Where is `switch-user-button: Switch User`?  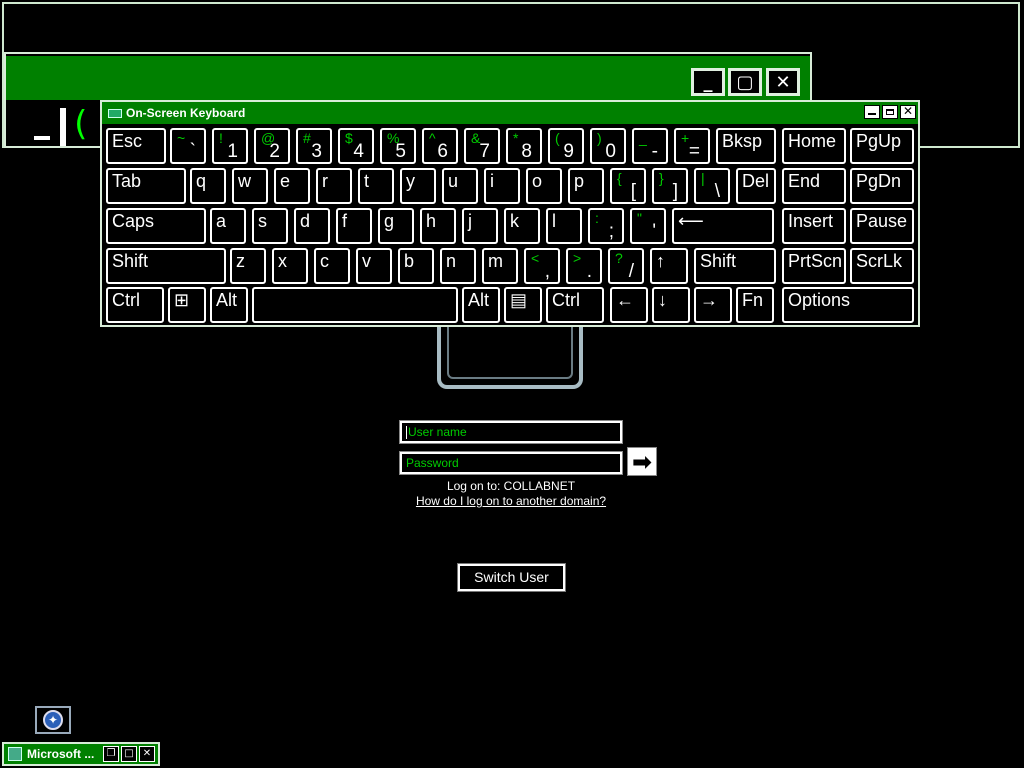
switch-user-button: Switch User is located at coordinates (511, 577).